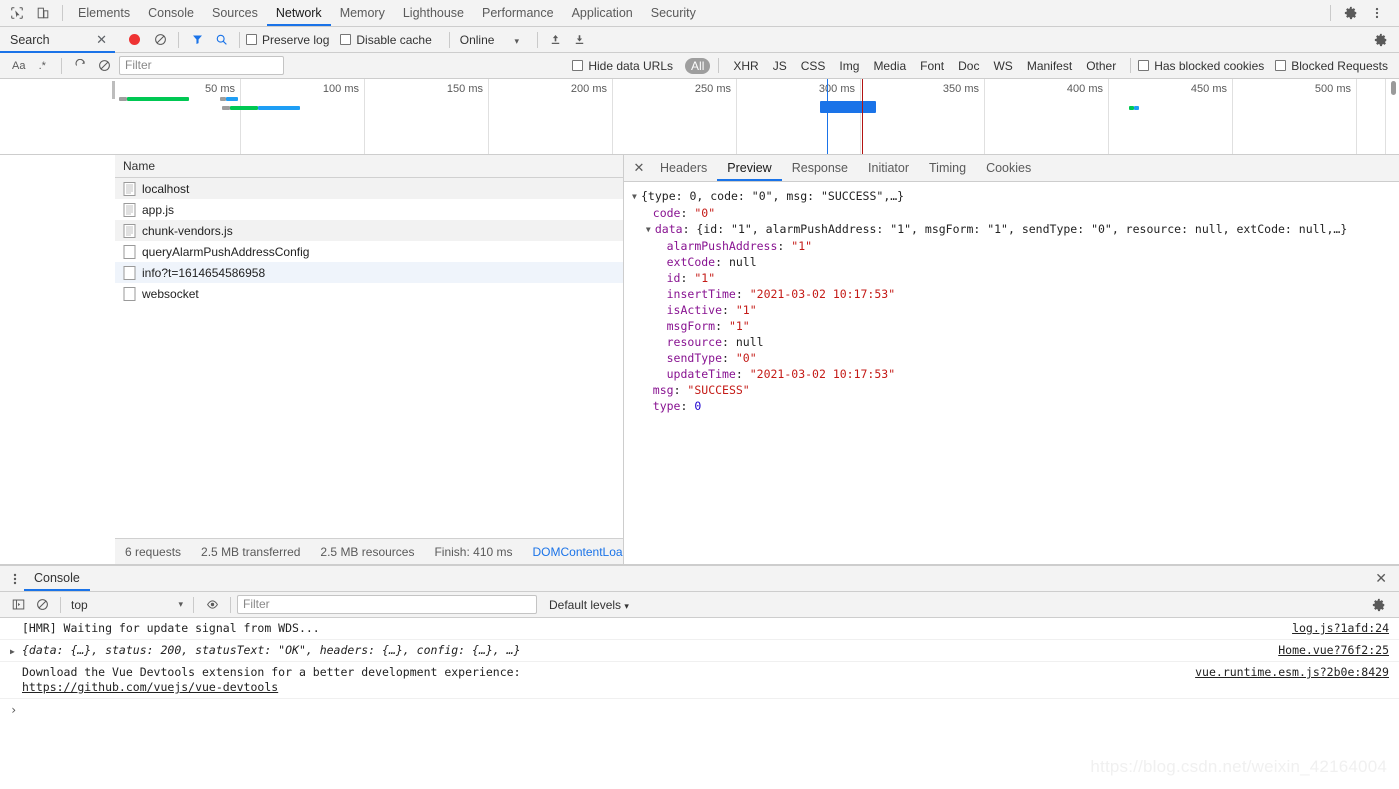 This screenshot has width=1399, height=789. I want to click on tab-performance: Performance, so click(518, 13).